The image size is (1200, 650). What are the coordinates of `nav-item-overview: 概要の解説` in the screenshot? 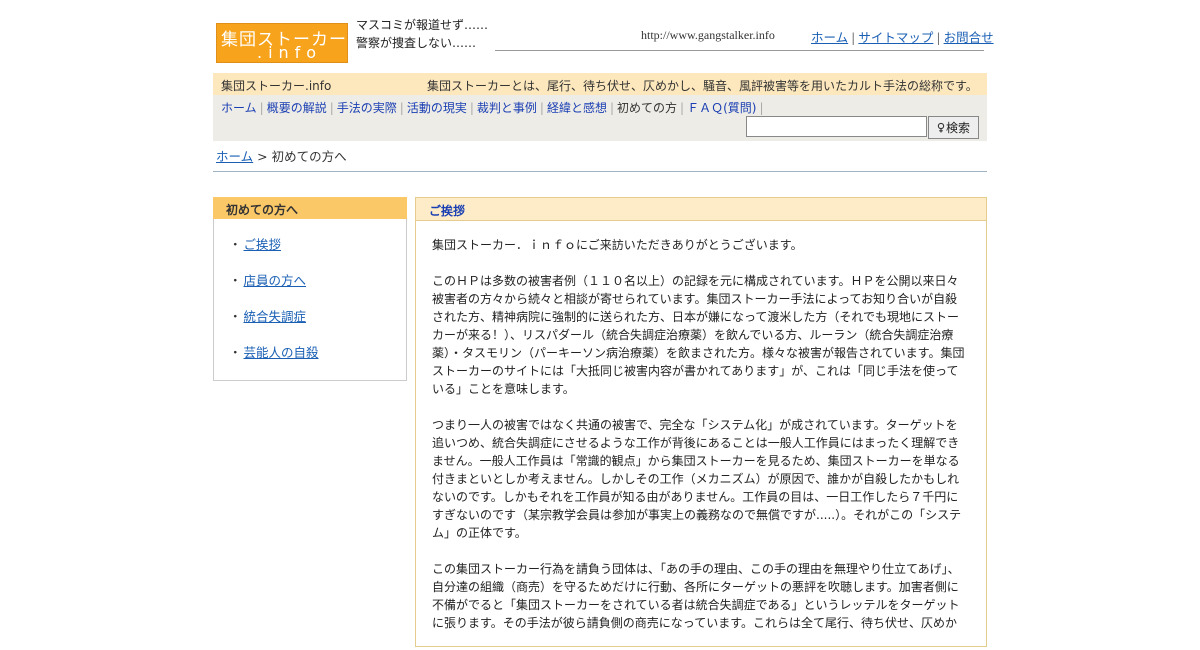 It's located at (297, 108).